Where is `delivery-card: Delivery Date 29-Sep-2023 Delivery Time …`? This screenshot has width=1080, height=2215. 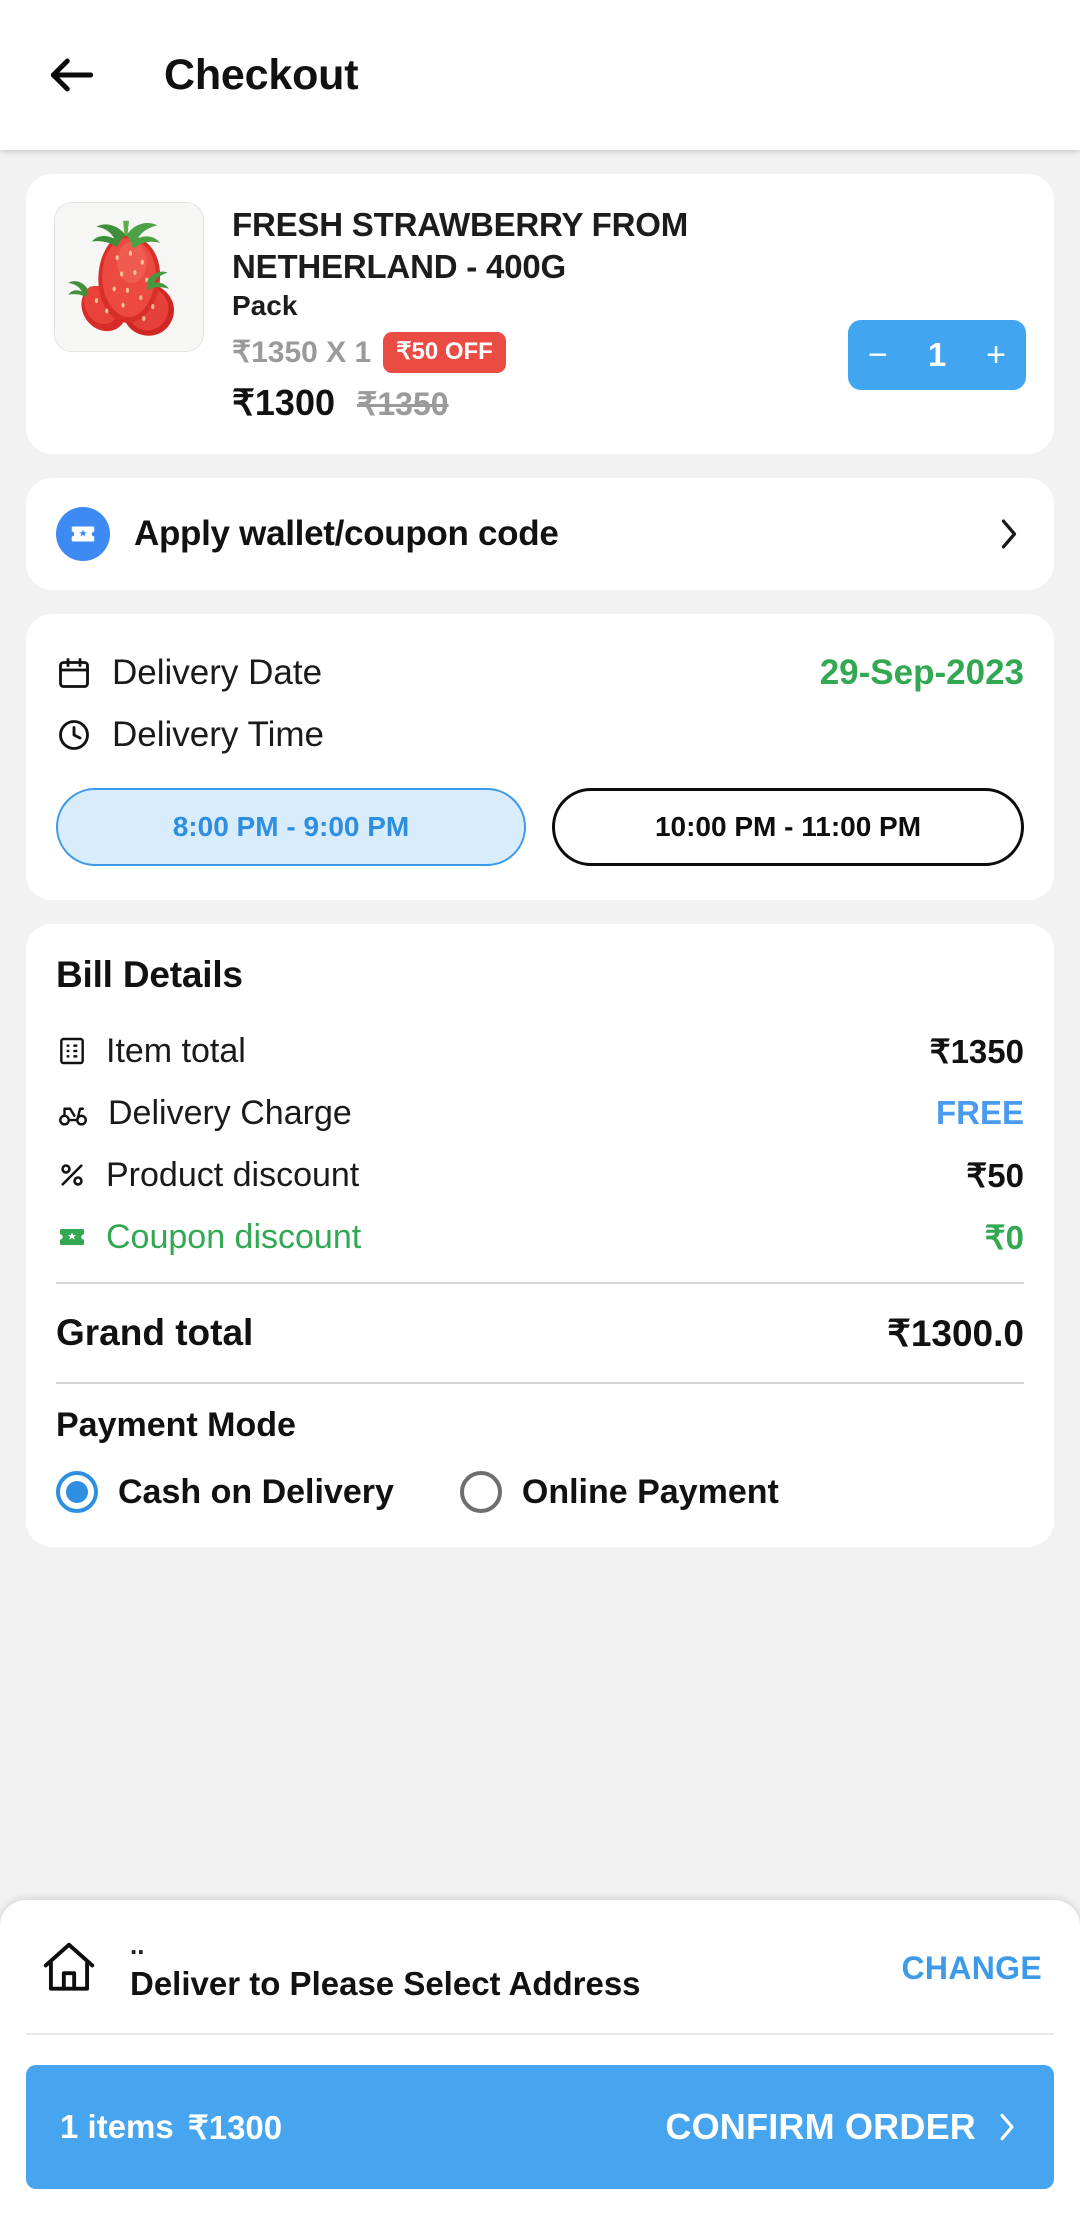 delivery-card: Delivery Date 29-Sep-2023 Delivery Time … is located at coordinates (540, 757).